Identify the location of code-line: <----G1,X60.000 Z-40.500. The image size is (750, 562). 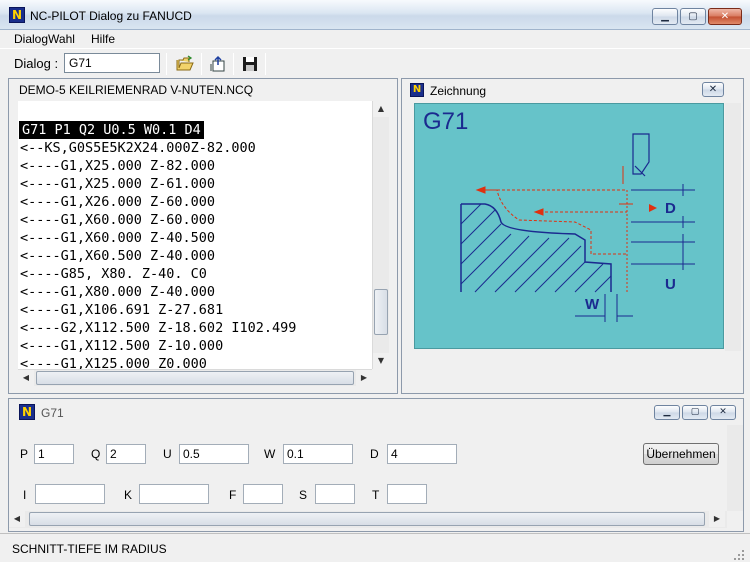
(117, 238).